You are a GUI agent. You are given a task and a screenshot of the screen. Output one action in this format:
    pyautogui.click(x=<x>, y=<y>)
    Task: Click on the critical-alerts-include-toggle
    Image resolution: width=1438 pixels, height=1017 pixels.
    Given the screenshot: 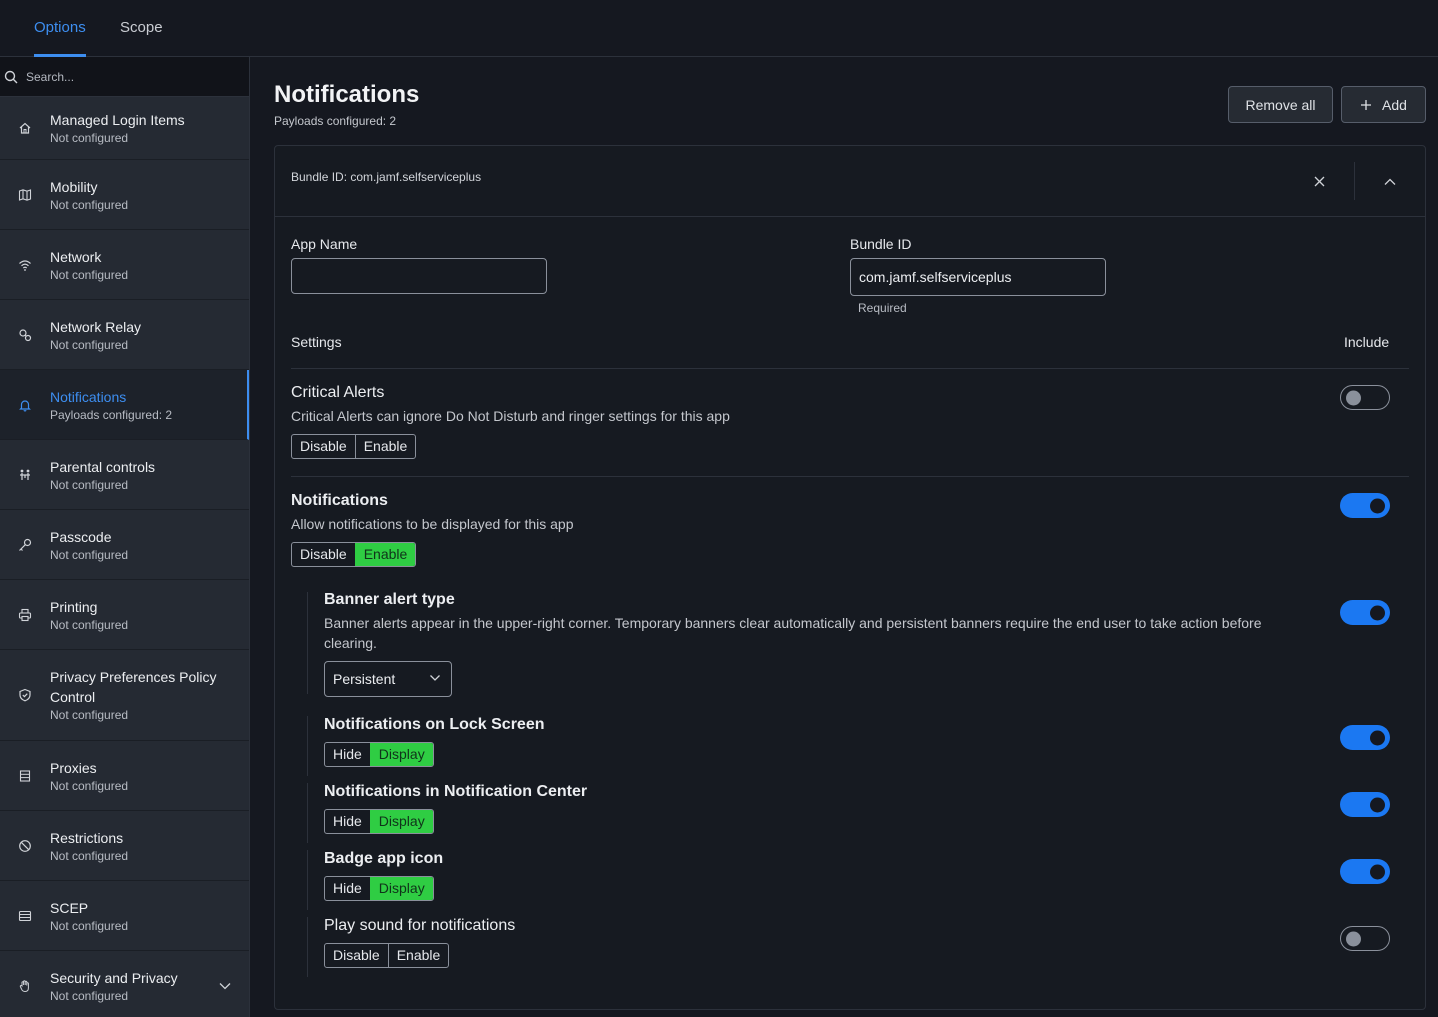 What is the action you would take?
    pyautogui.click(x=1365, y=397)
    